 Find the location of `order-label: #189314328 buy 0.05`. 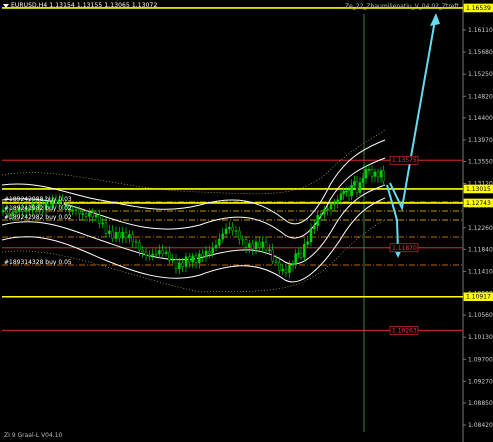

order-label: #189314328 buy 0.05 is located at coordinates (38, 262).